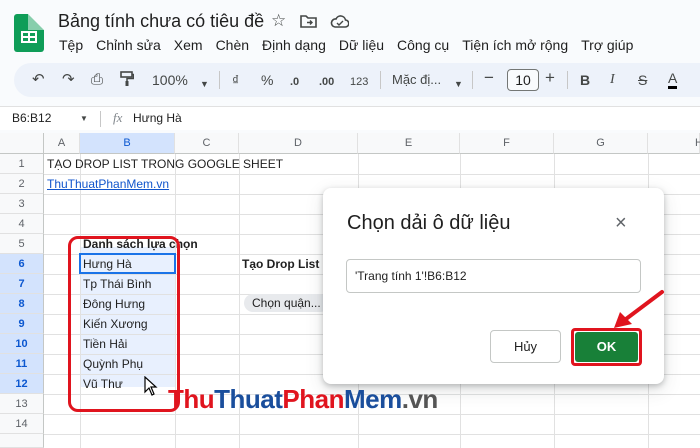  What do you see at coordinates (128, 45) in the screenshot?
I see `menu-edit: Chỉnh sửa` at bounding box center [128, 45].